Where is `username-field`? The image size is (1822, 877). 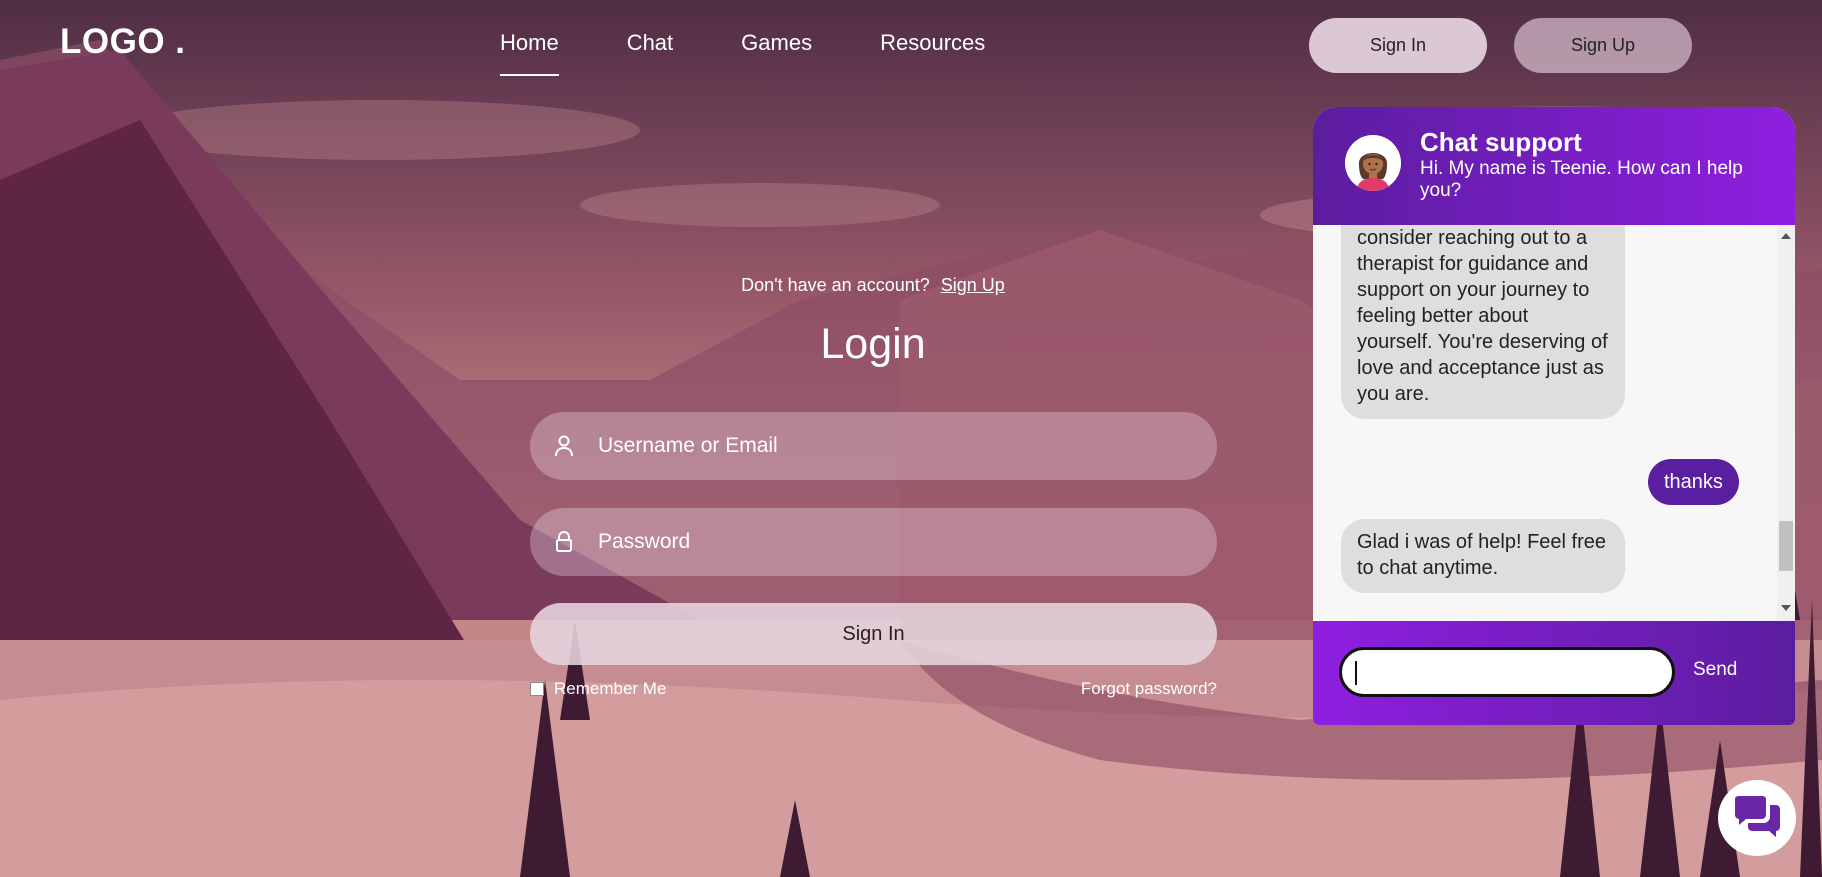 username-field is located at coordinates (873, 446).